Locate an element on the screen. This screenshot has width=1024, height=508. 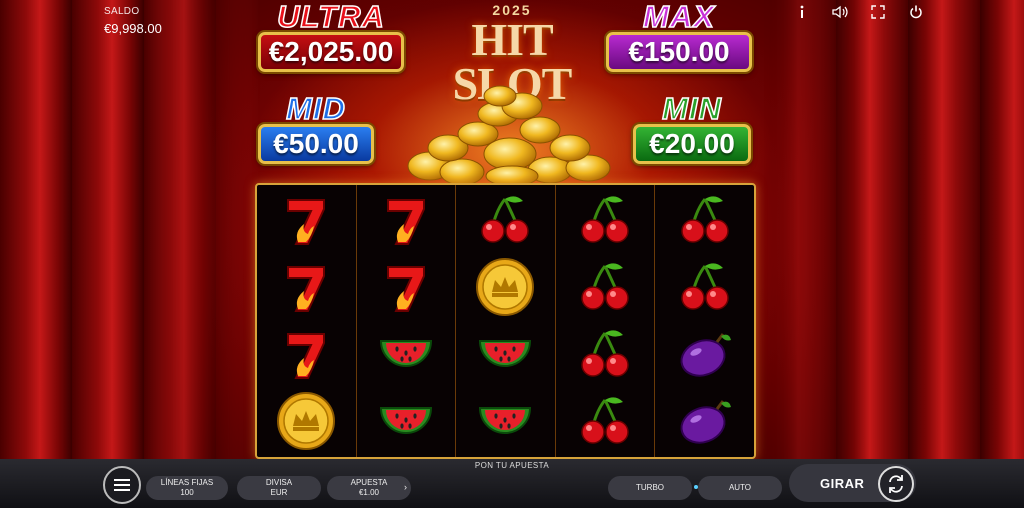
jackpot-ultra: ULTRA €2,025.00 is located at coordinates (331, 36).